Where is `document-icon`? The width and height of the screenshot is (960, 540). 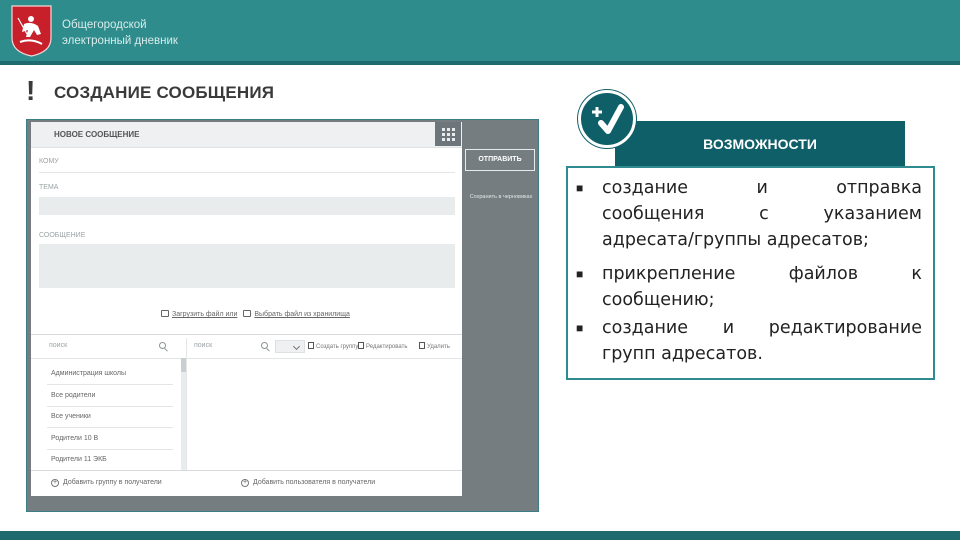
document-icon is located at coordinates (311, 345).